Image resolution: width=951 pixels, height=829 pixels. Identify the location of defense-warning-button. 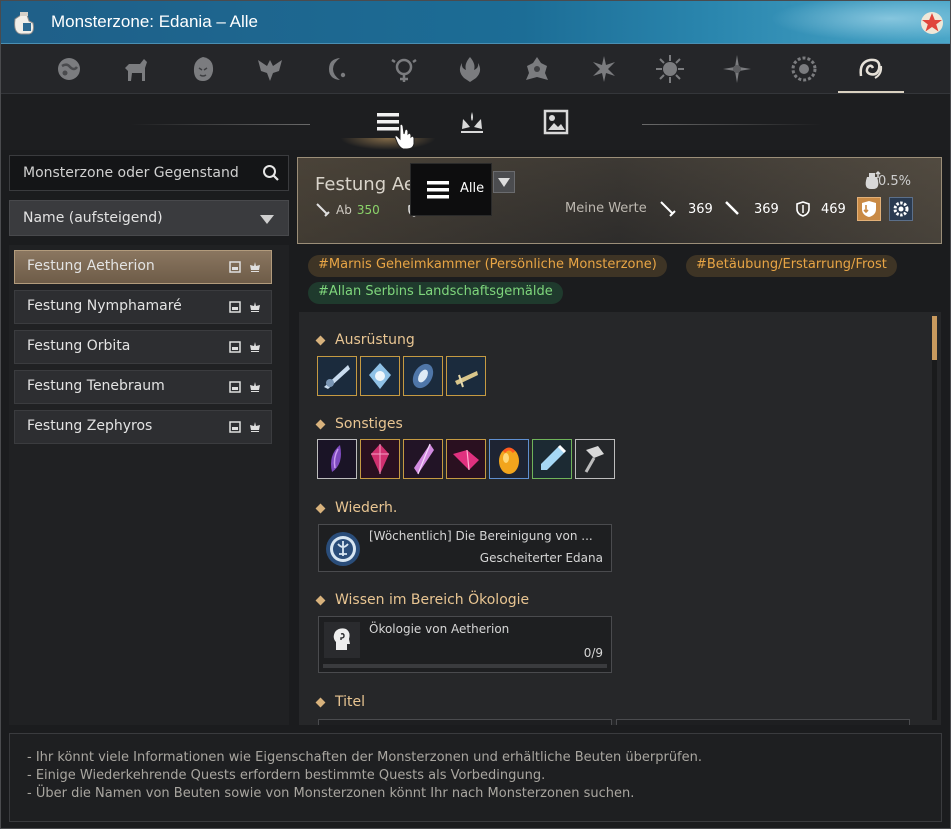
(869, 209).